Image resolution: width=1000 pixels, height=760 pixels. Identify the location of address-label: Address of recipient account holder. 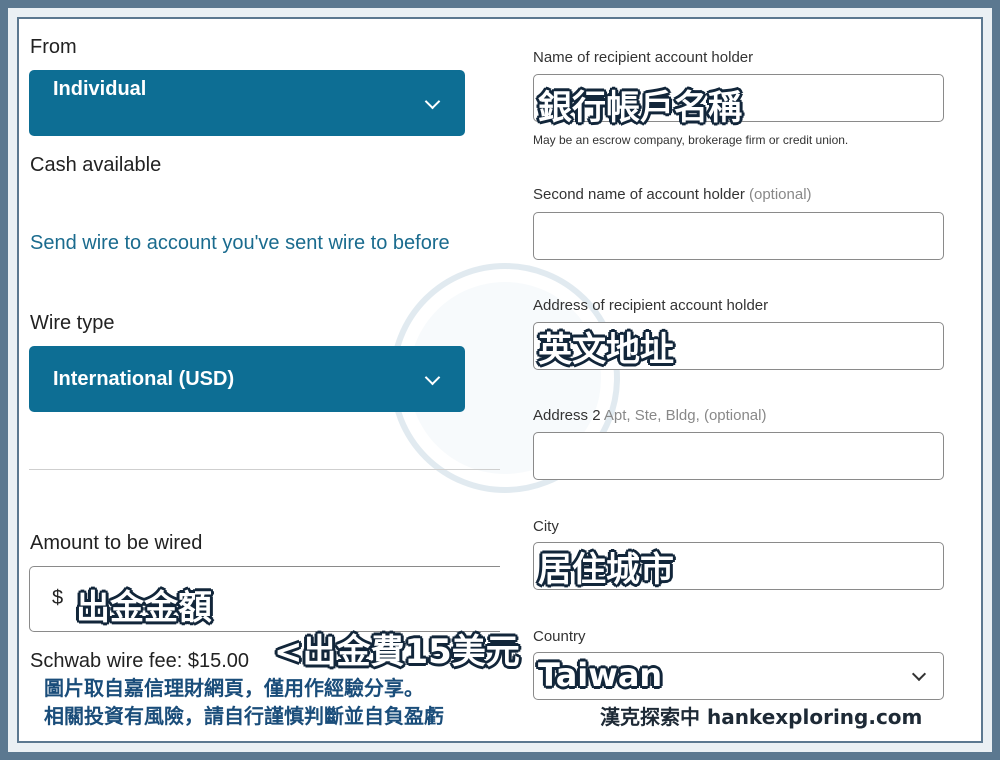
(651, 305).